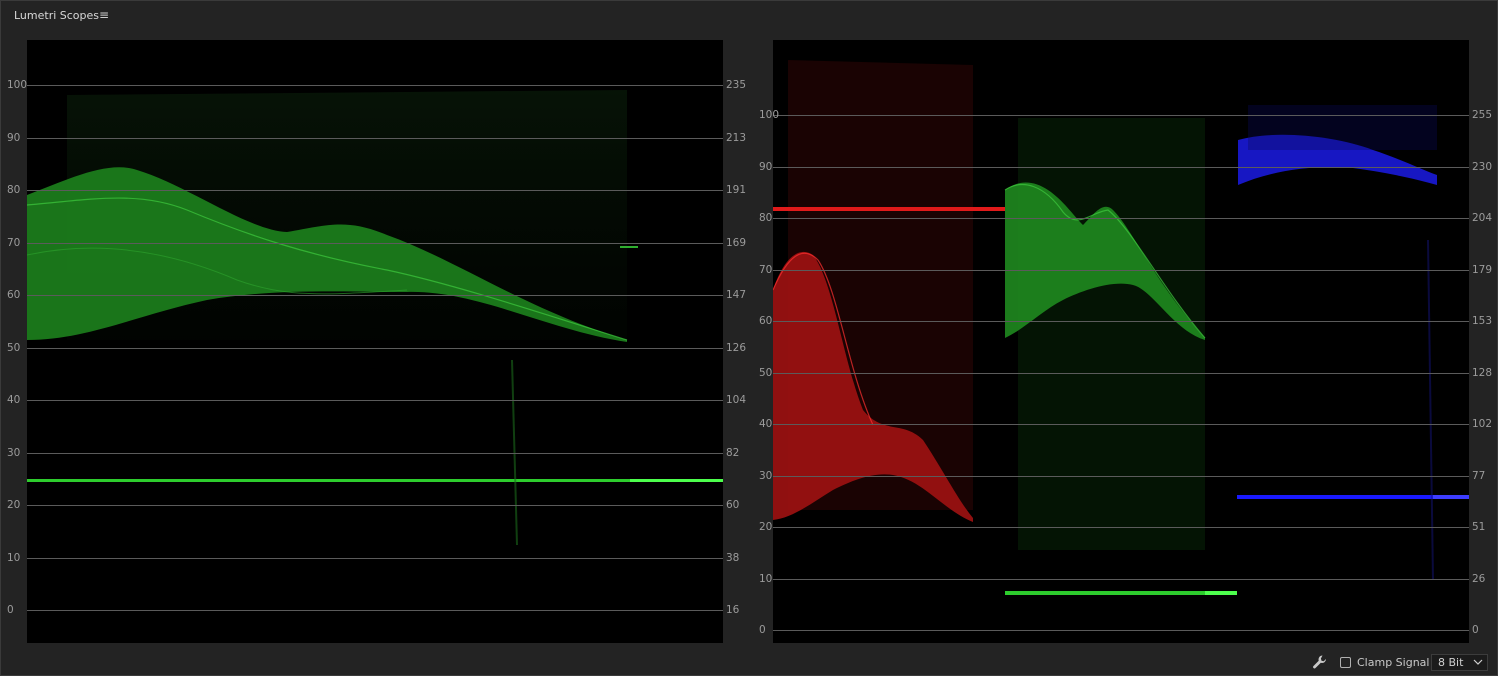 The image size is (1498, 676). Describe the element at coordinates (1475, 630) in the screenshot. I see `right-axis-tick: 0` at that location.